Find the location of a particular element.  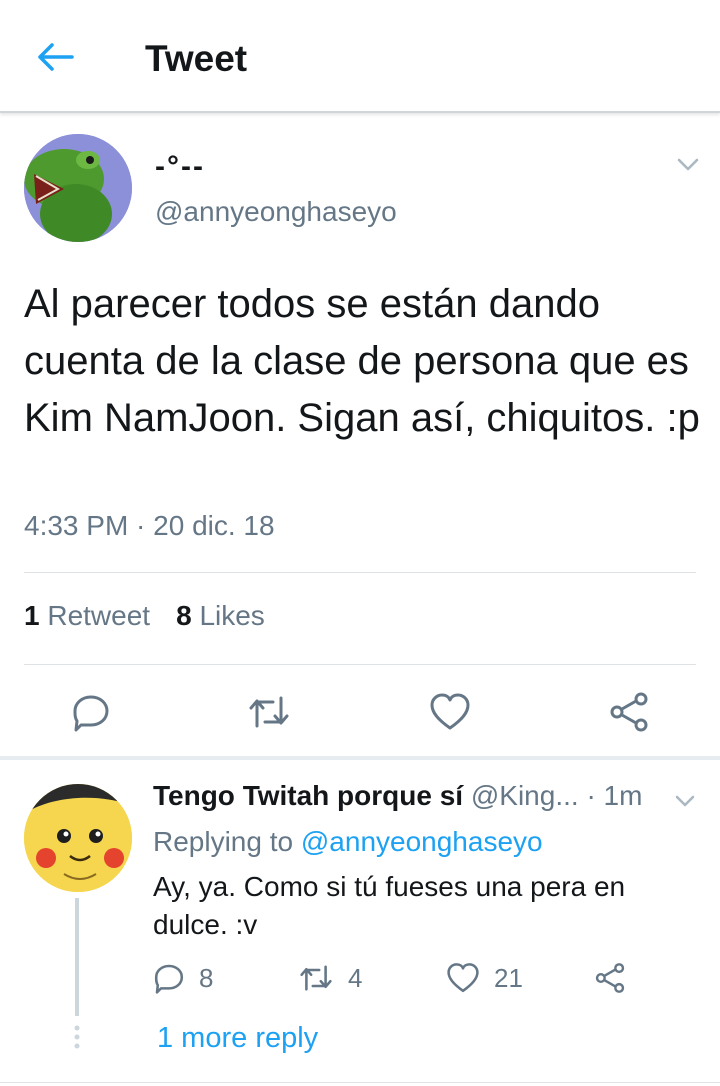

reply-meta: @King... · 1m is located at coordinates (556, 795).